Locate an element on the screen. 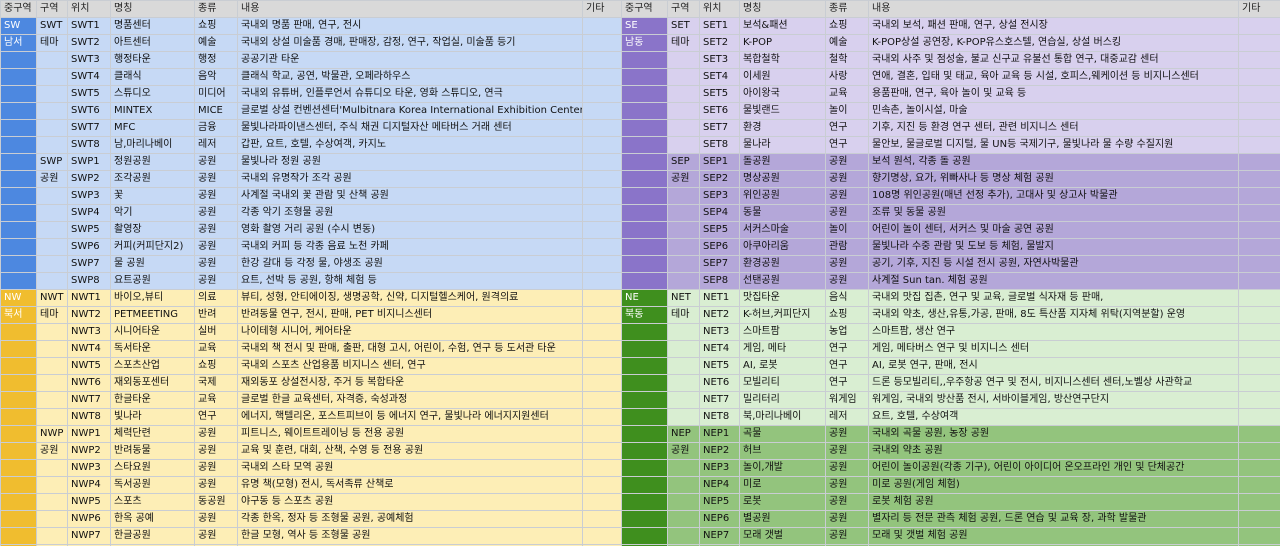 The height and width of the screenshot is (546, 1280). sheet-cell: 클래식 학교, 공연, 박물관, 오페라하우스 is located at coordinates (410, 77).